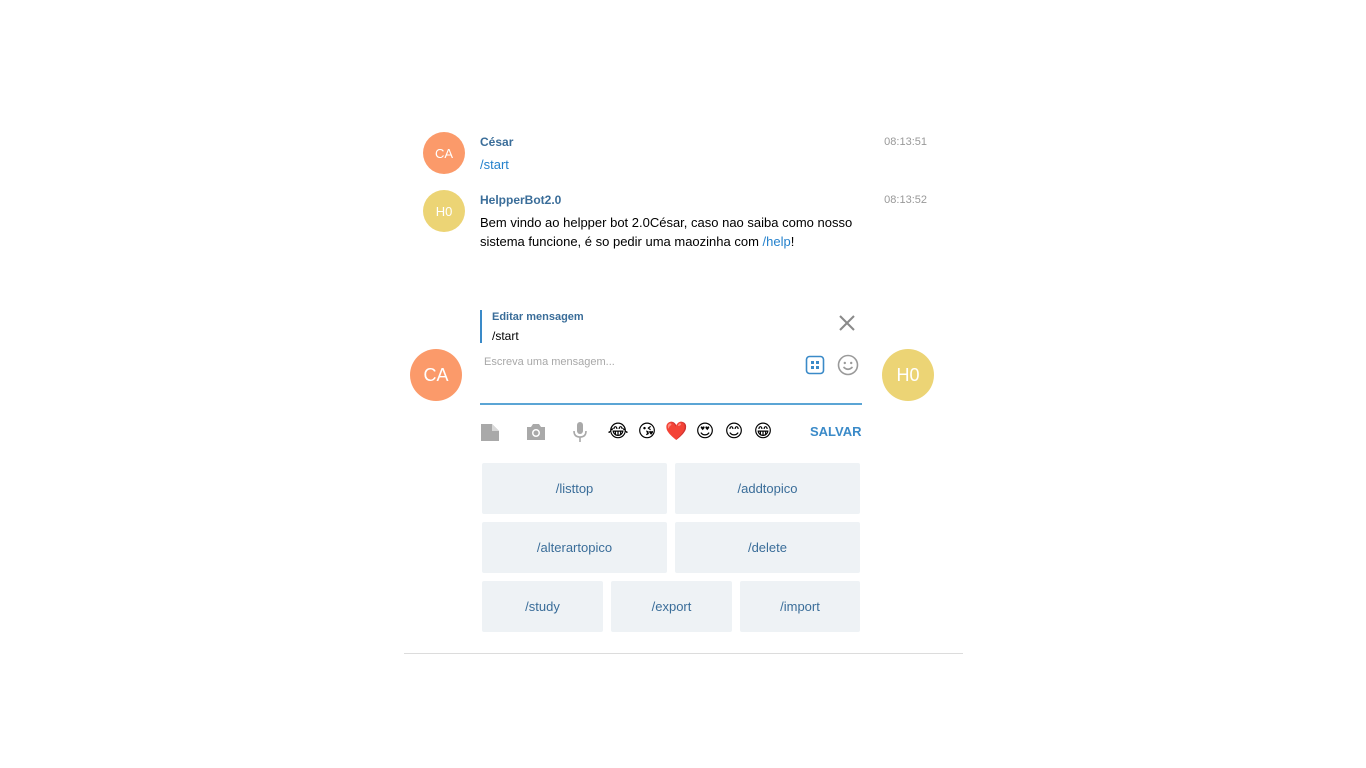 This screenshot has height=768, width=1366. Describe the element at coordinates (767, 547) in the screenshot. I see `keyboard-button-delete: /delete` at that location.